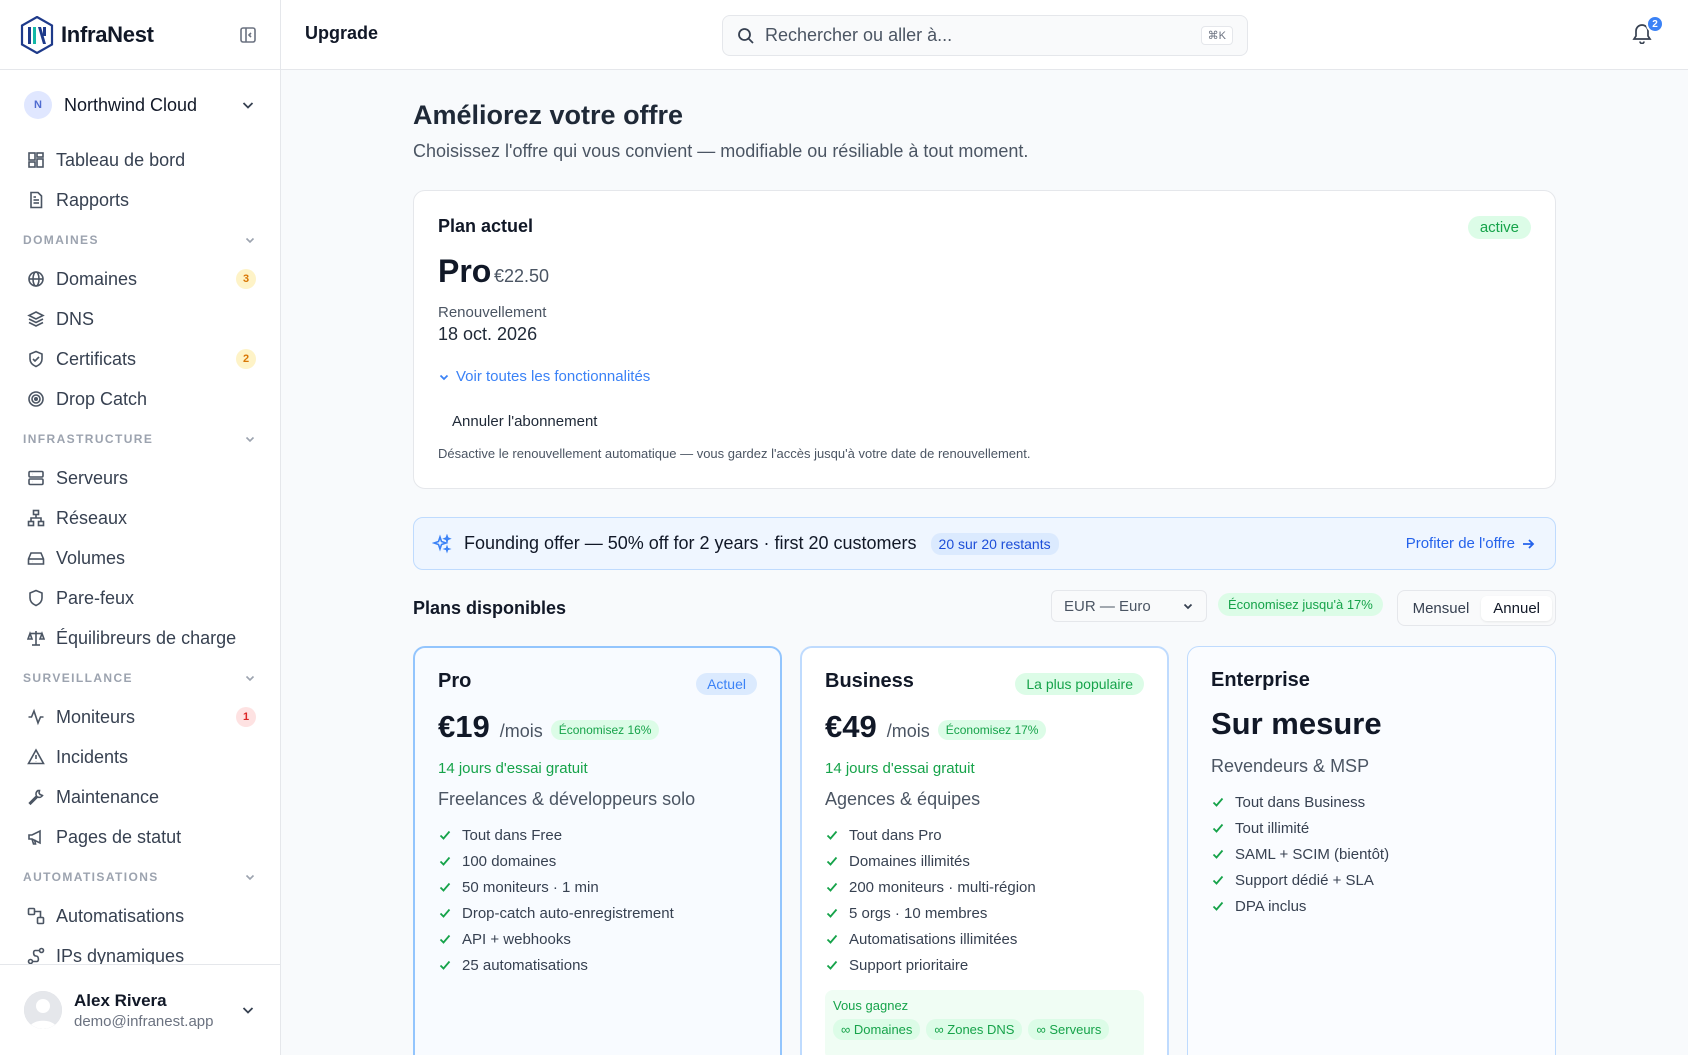 The height and width of the screenshot is (1055, 1688). What do you see at coordinates (1304, 880) in the screenshot?
I see `feature-label: Support dédié + SLA` at bounding box center [1304, 880].